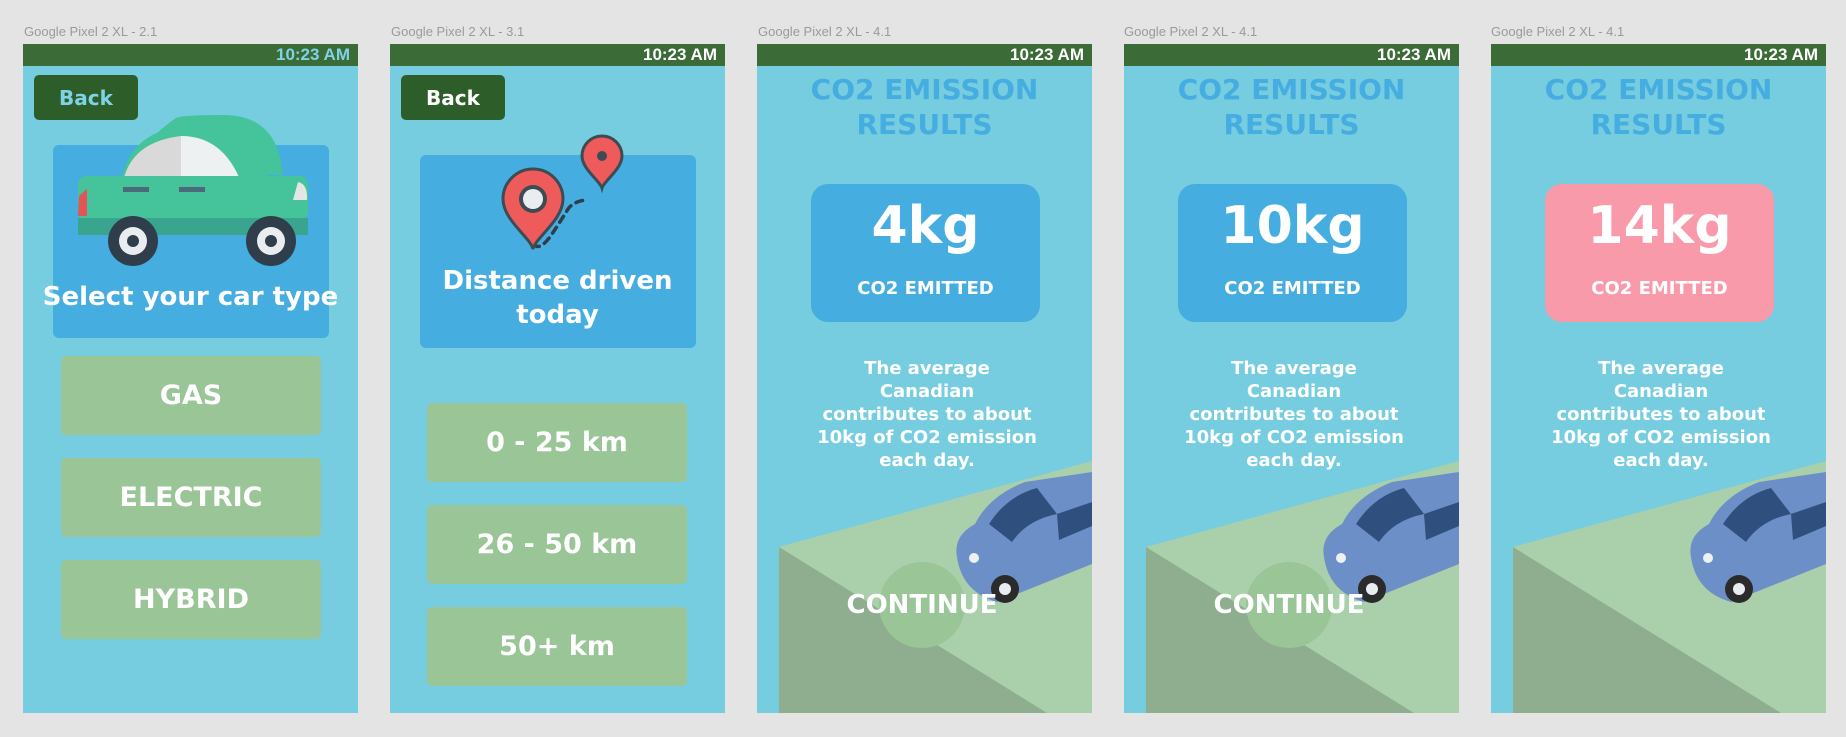 The image size is (1846, 737). What do you see at coordinates (1558, 31) in the screenshot?
I see `frame-label-results-14kg: Google Pixel 2 XL - 4.1` at bounding box center [1558, 31].